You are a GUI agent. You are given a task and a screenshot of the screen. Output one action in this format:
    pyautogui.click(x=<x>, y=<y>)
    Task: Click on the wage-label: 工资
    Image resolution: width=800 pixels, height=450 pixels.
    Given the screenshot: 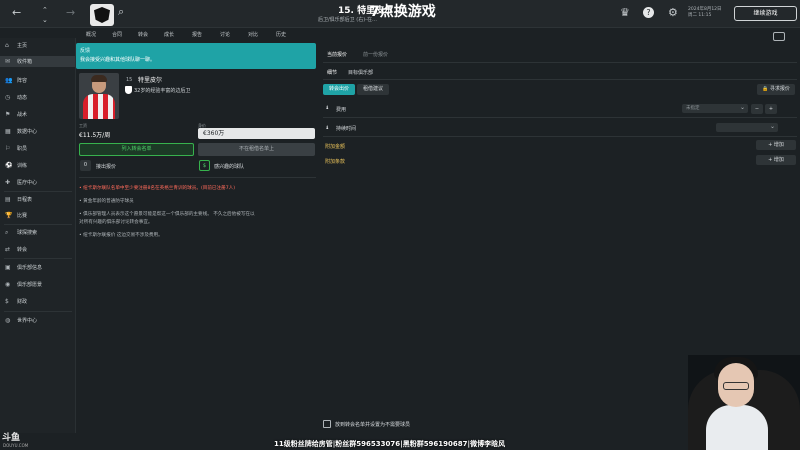 What is the action you would take?
    pyautogui.click(x=83, y=125)
    